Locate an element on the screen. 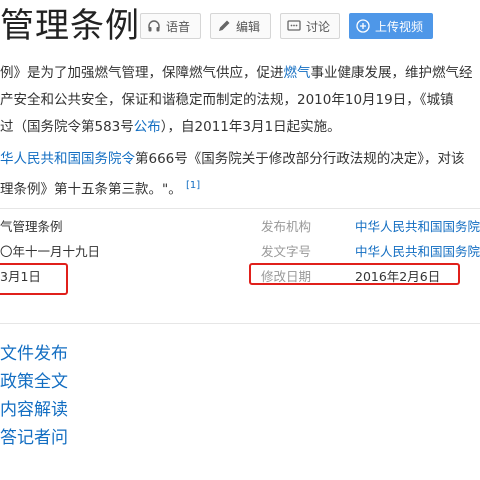 This screenshot has height=480, width=480. plus-circle-icon is located at coordinates (363, 26).